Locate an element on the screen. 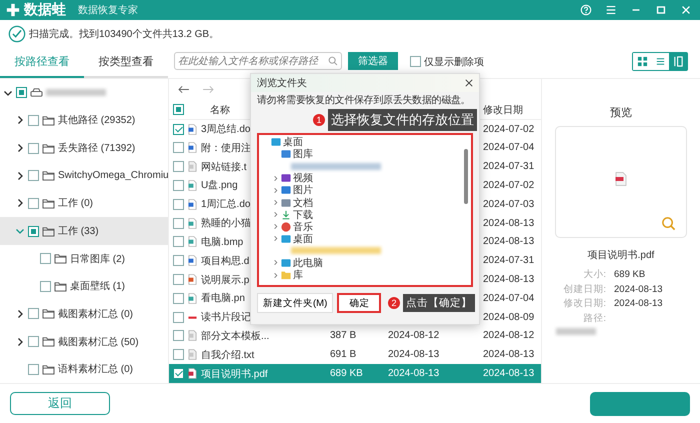  property-value: 689 KB is located at coordinates (630, 275).